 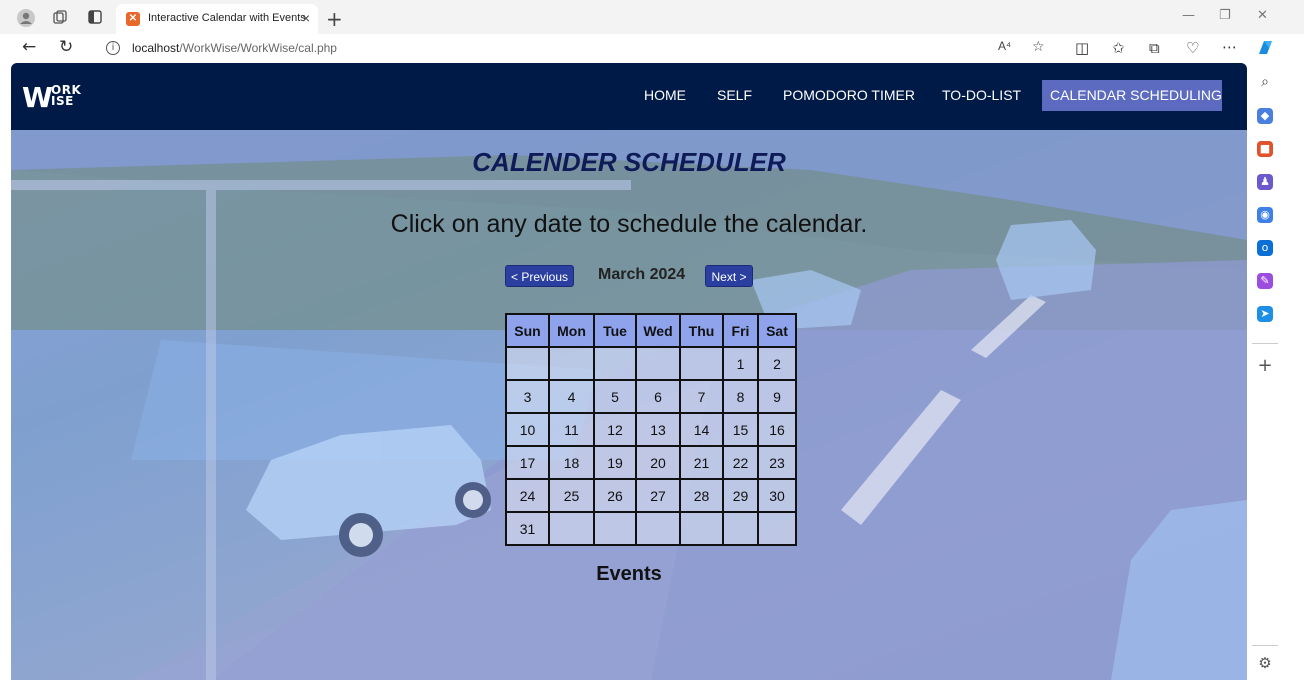 What do you see at coordinates (615, 396) in the screenshot?
I see `calendar-day-cell: 5` at bounding box center [615, 396].